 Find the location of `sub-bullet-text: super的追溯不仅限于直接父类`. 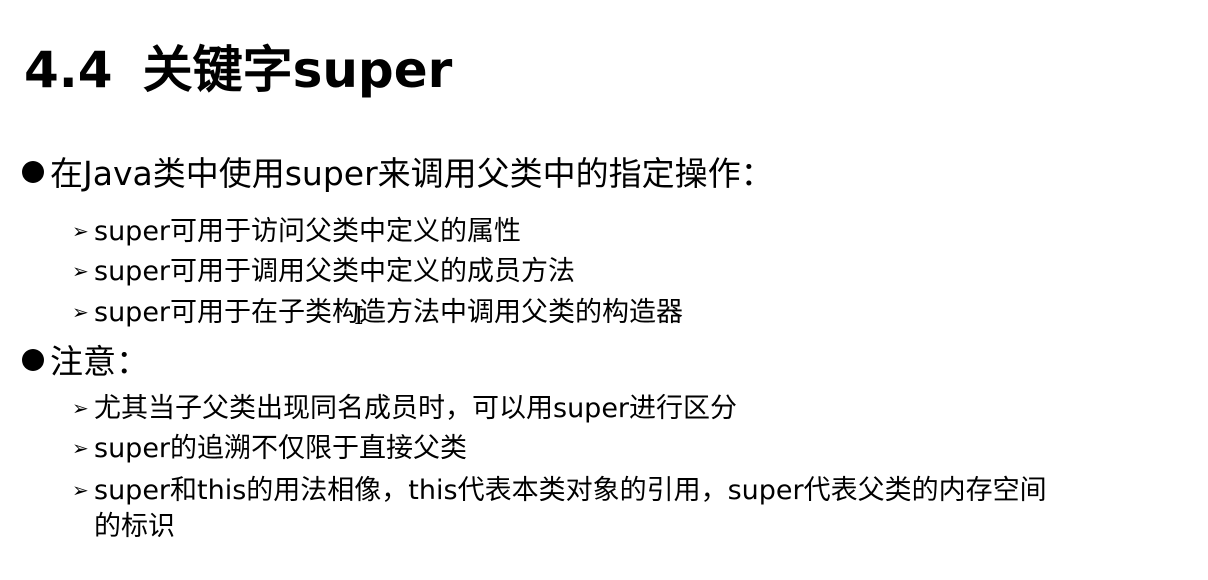

sub-bullet-text: super的追溯不仅限于直接父类 is located at coordinates (281, 448).